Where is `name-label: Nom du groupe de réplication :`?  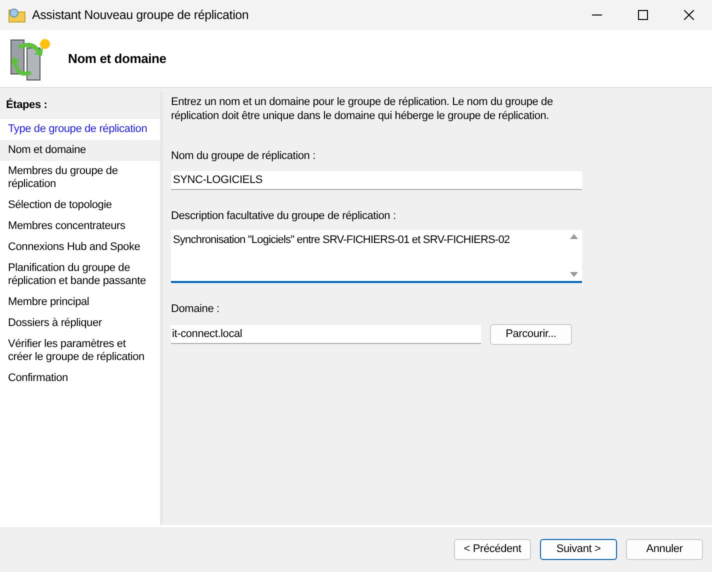
name-label: Nom du groupe de réplication : is located at coordinates (243, 156).